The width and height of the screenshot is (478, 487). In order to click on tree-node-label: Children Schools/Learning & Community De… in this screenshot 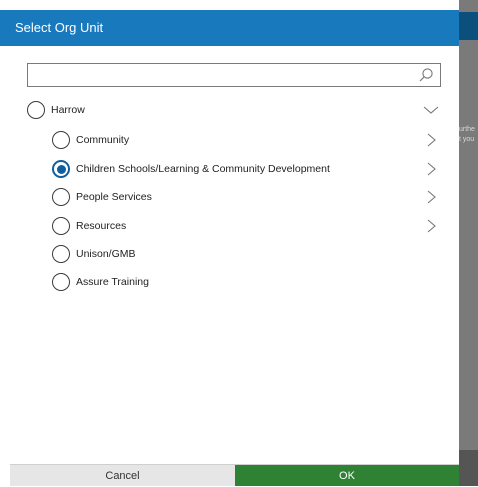, I will do `click(203, 169)`.